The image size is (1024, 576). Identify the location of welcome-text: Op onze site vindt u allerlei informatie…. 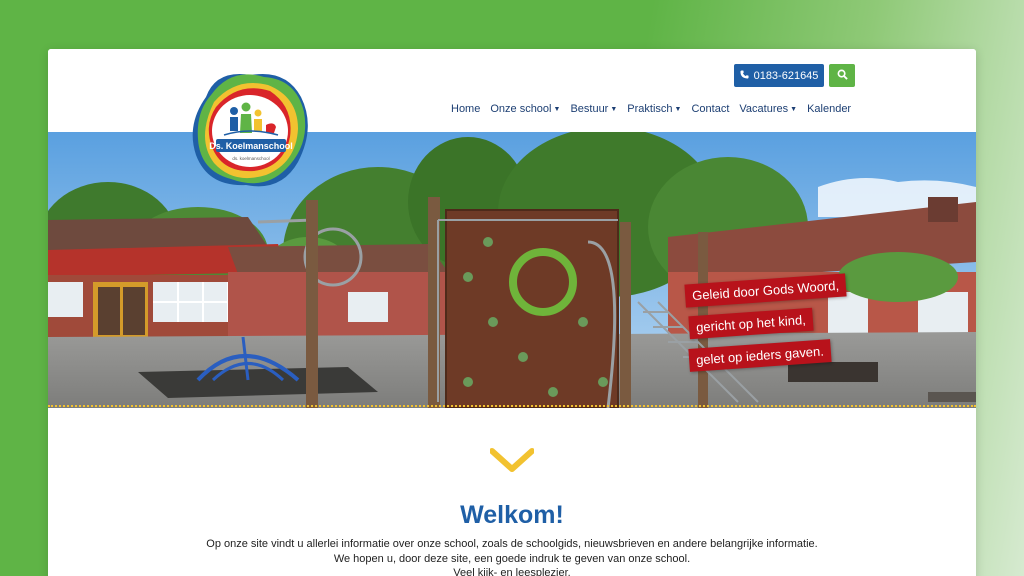
(512, 556).